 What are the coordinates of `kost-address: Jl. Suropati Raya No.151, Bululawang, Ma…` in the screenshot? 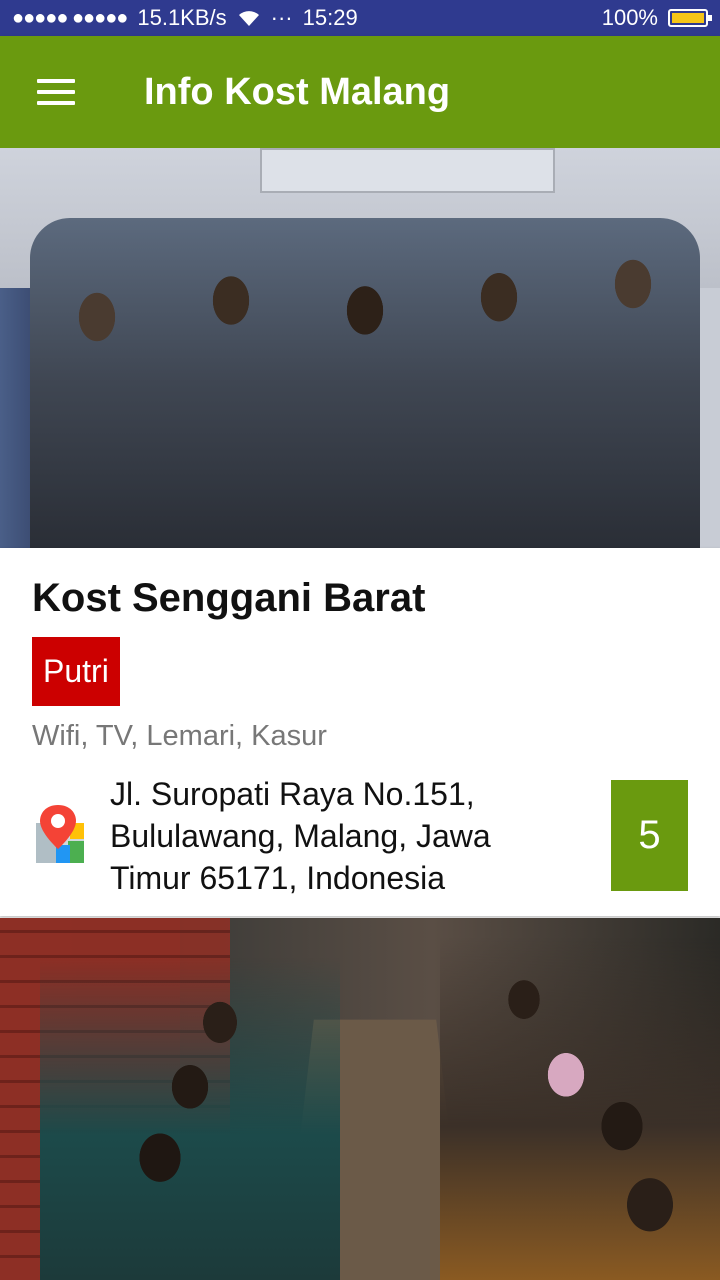 It's located at (300, 836).